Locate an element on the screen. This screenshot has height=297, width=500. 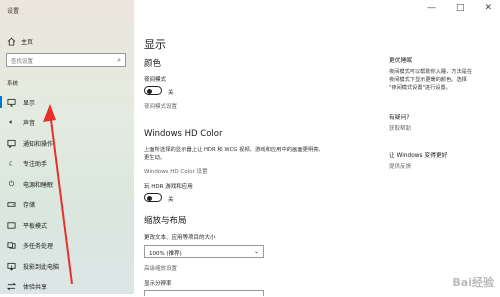
resolution-dropdown is located at coordinates (204, 293).